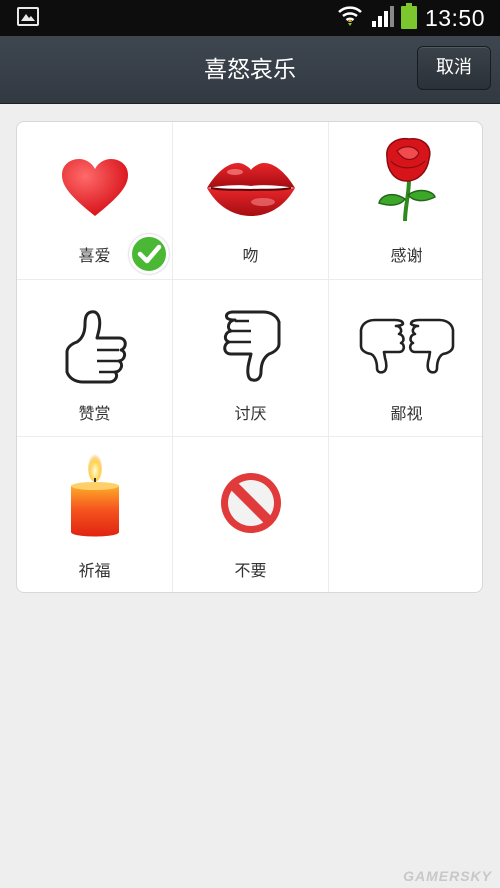  I want to click on reaction-label: 祈福, so click(94, 570).